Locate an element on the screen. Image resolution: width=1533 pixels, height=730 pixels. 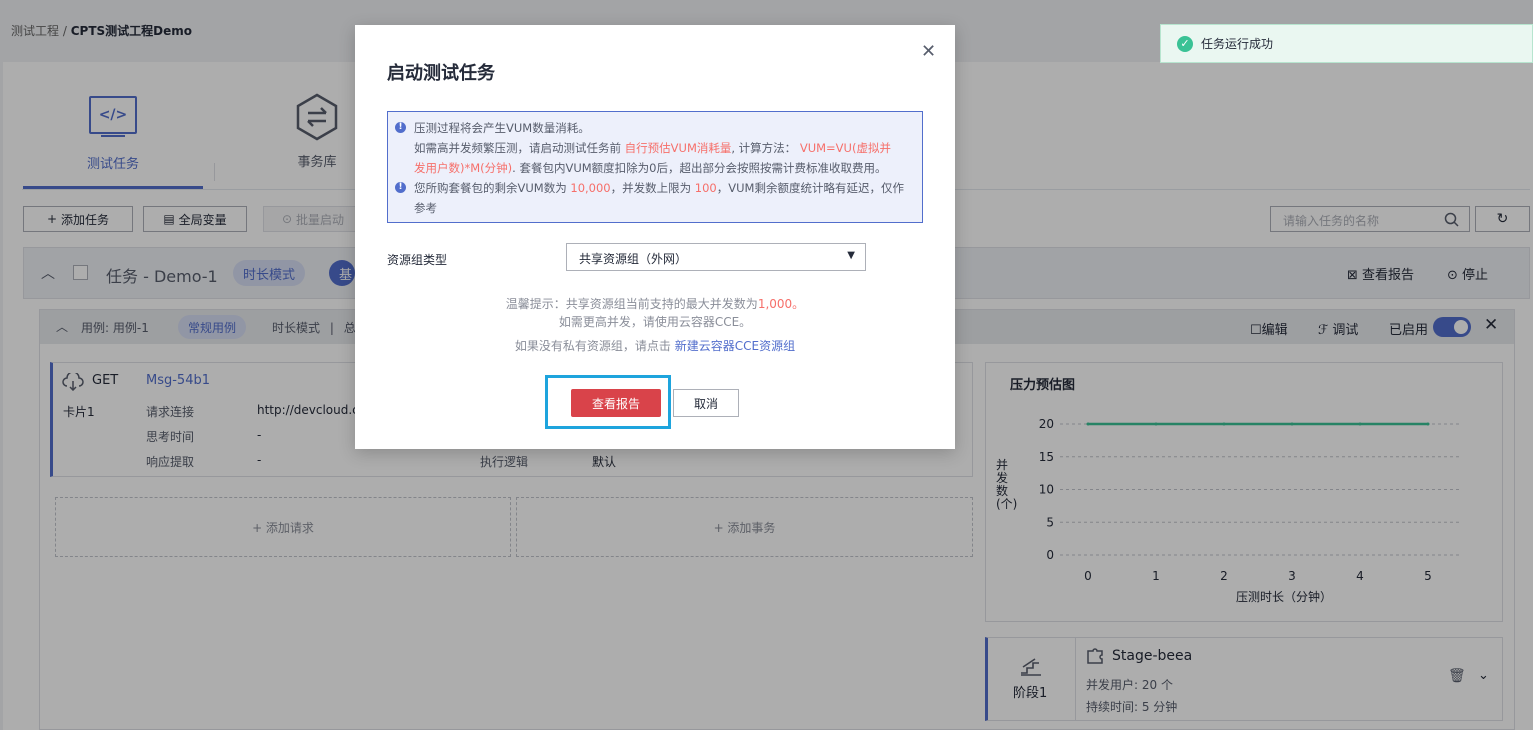
dialog-close-icon: ✕ is located at coordinates (928, 51).